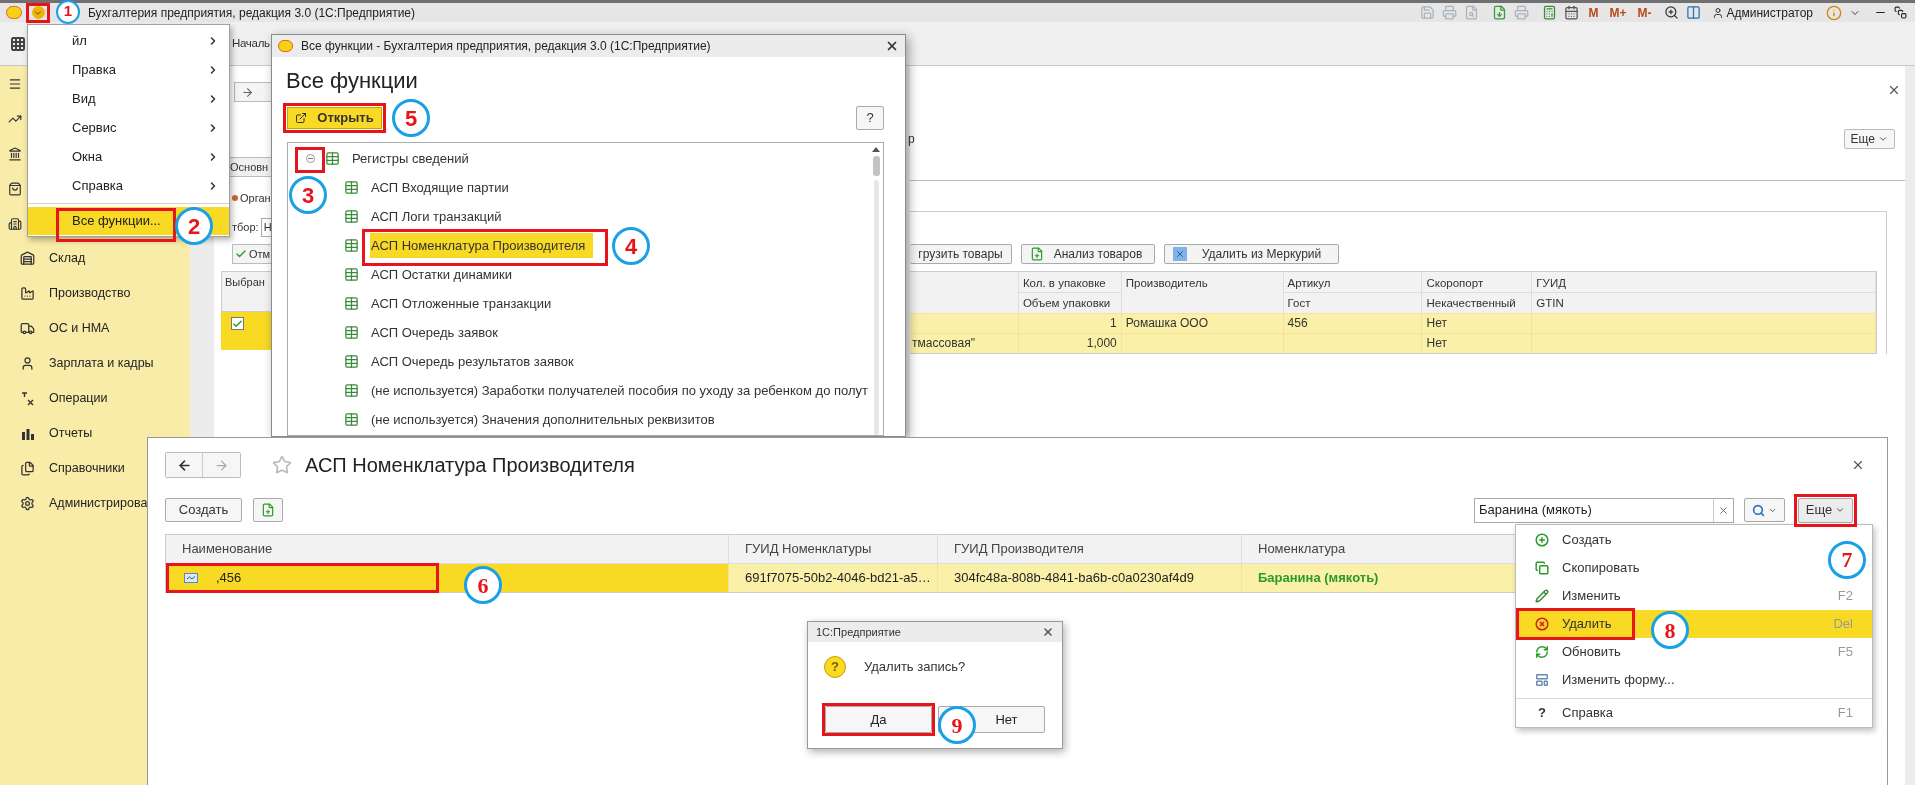 This screenshot has width=1915, height=785. Describe the element at coordinates (964, 343) in the screenshot. I see `table-cell: тмассовая"` at that location.